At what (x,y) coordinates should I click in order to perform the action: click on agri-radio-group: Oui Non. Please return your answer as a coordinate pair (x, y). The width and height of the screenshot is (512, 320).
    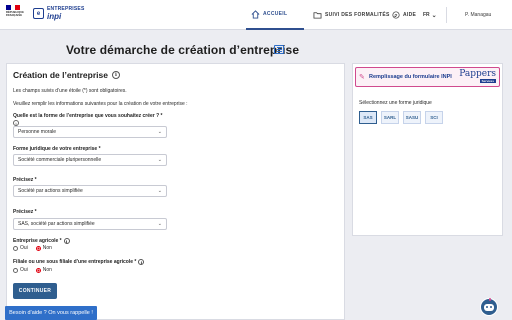
    Looking at the image, I should click on (32, 248).